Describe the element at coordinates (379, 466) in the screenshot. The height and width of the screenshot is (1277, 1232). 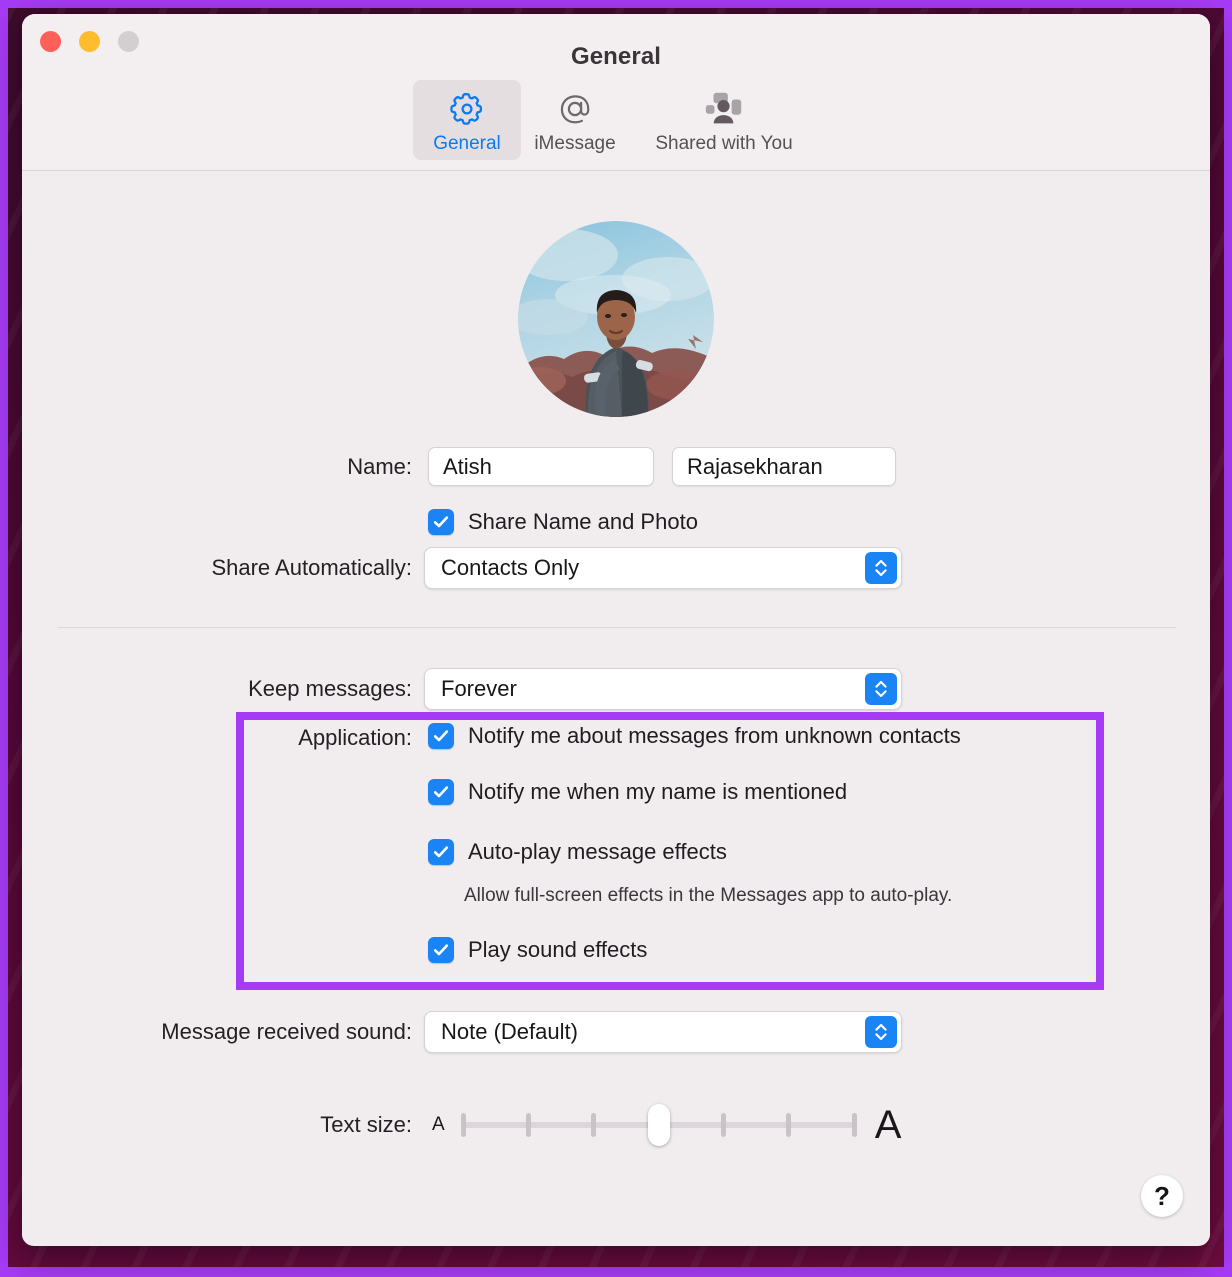
I see `name-label: Name:` at that location.